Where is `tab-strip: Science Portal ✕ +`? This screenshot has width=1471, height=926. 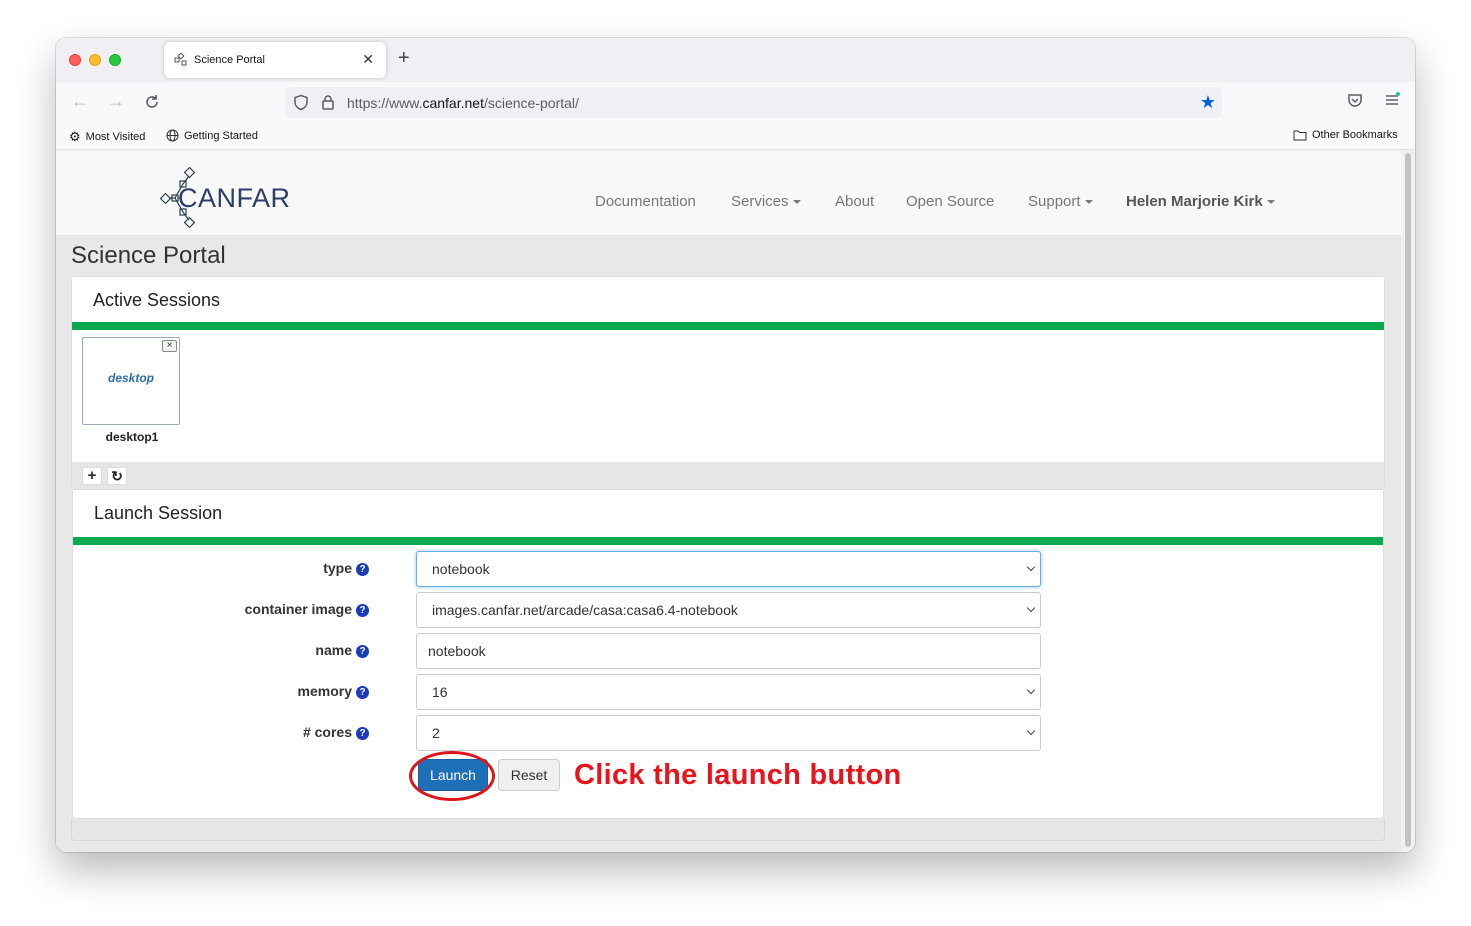
tab-strip: Science Portal ✕ + is located at coordinates (735, 60).